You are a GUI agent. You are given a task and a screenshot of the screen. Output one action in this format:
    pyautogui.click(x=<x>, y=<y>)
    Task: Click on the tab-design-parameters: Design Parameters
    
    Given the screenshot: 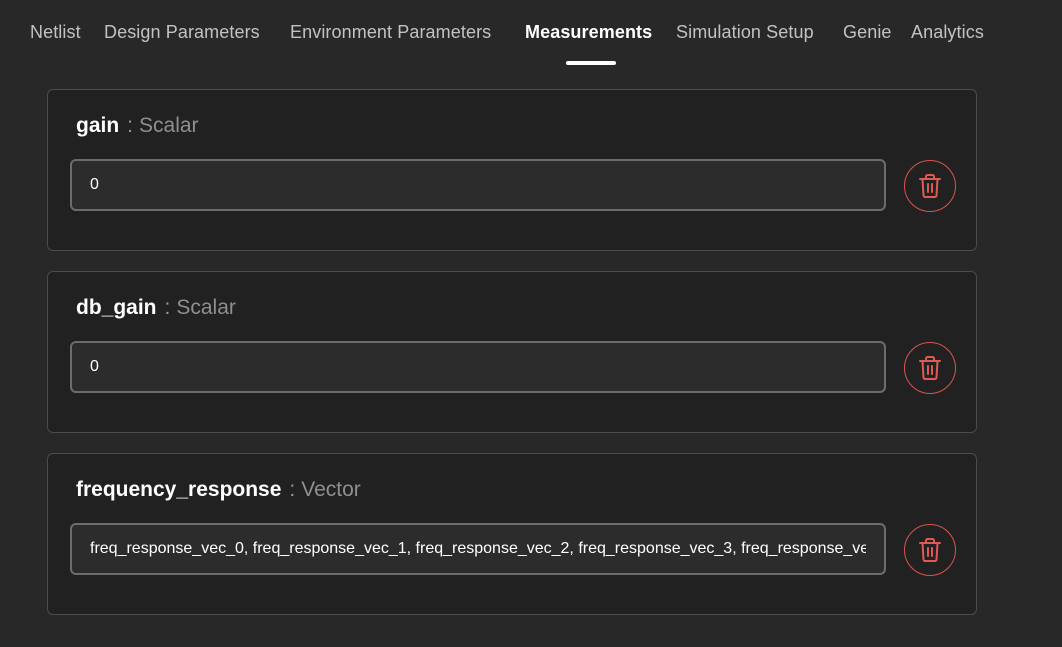 What is the action you would take?
    pyautogui.click(x=182, y=32)
    